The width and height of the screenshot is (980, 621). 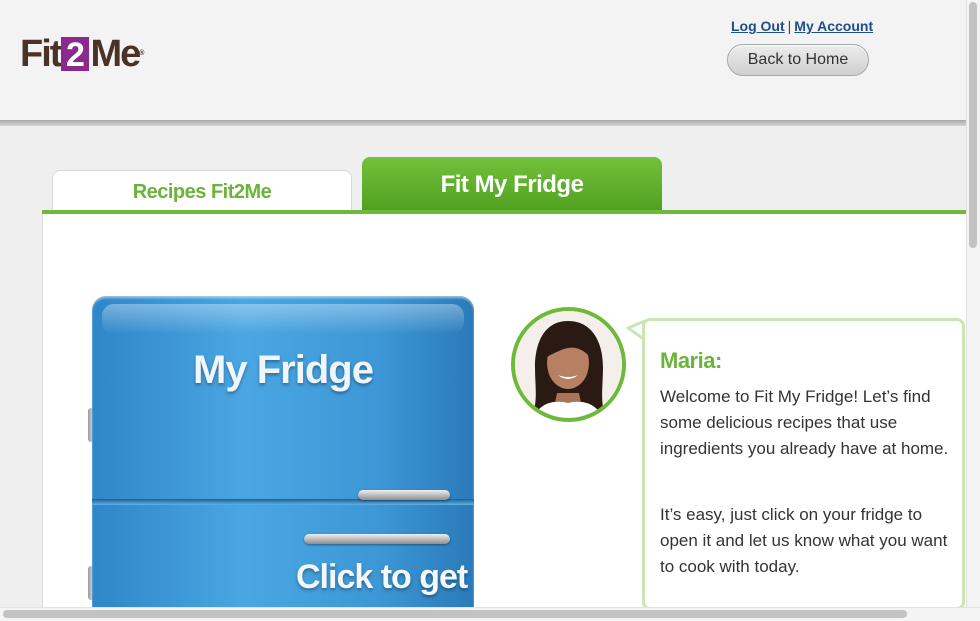 I want to click on tab-recipes-fit2me: Recipes Fit2Me, so click(x=202, y=191).